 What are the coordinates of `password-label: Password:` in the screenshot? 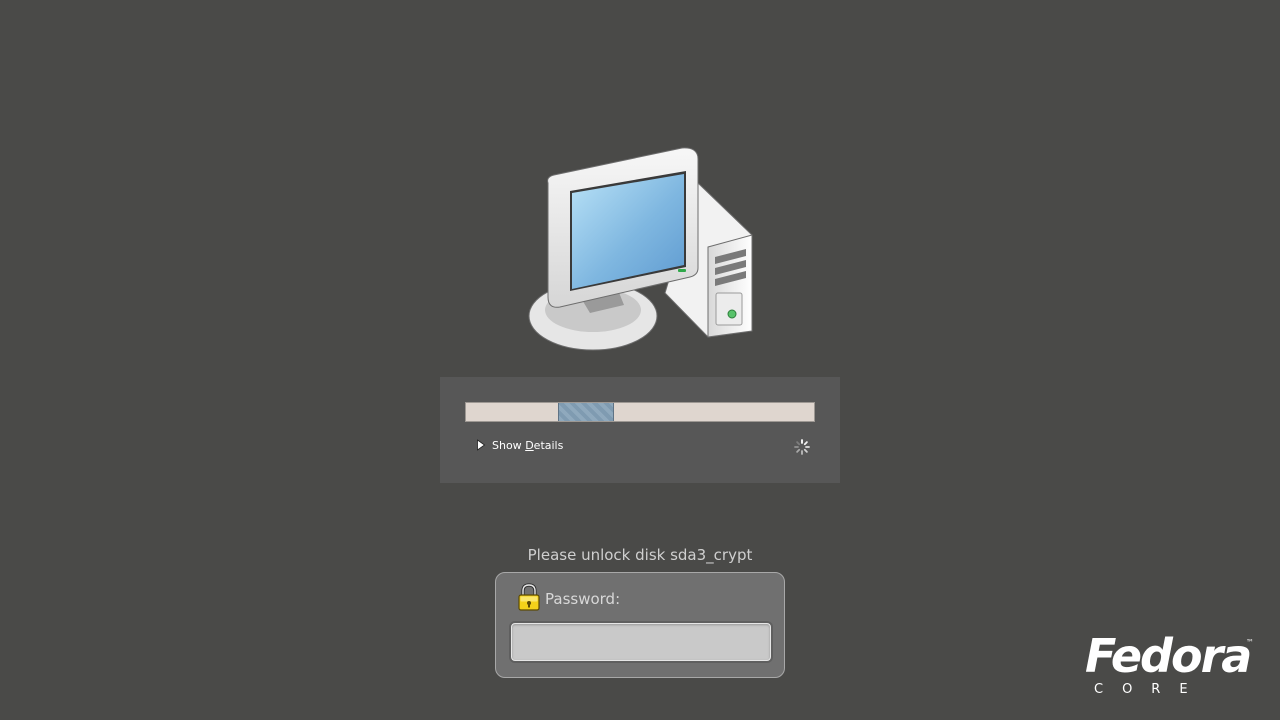 It's located at (583, 599).